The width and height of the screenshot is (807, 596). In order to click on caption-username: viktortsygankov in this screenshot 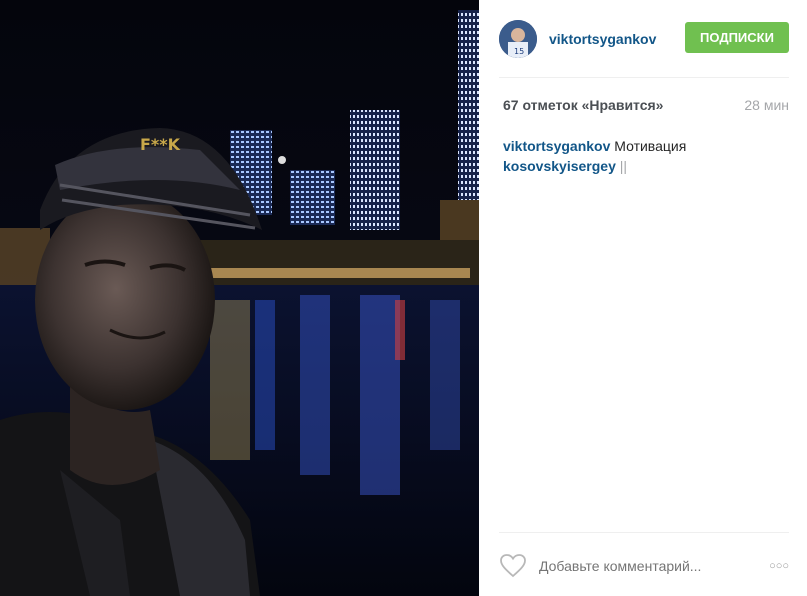, I will do `click(556, 146)`.